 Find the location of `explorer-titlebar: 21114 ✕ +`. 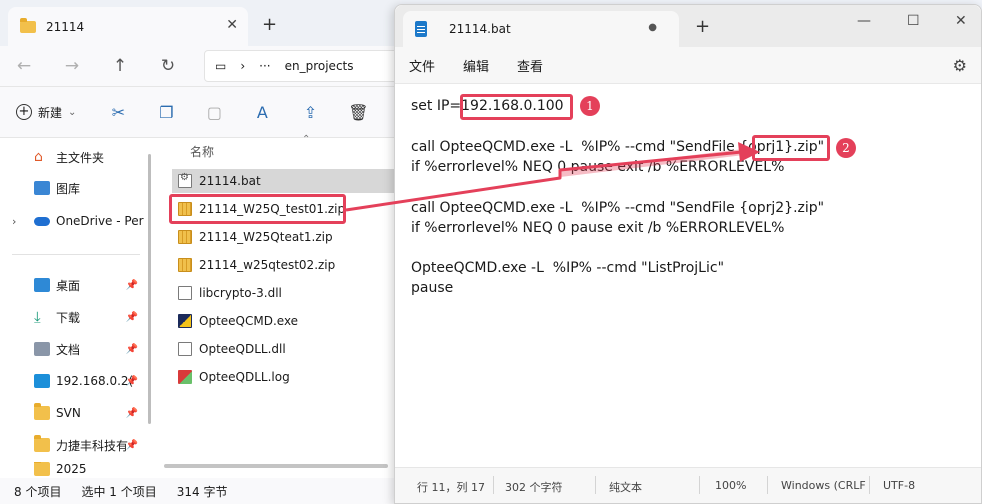

explorer-titlebar: 21114 ✕ + is located at coordinates (200, 23).